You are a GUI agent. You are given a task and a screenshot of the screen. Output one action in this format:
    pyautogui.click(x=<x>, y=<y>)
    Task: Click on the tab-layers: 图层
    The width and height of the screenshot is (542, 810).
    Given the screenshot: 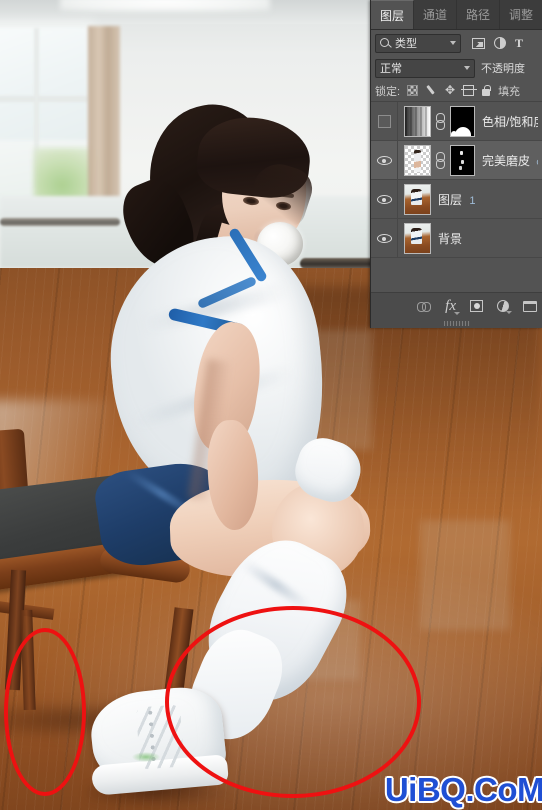 What is the action you would take?
    pyautogui.click(x=393, y=14)
    